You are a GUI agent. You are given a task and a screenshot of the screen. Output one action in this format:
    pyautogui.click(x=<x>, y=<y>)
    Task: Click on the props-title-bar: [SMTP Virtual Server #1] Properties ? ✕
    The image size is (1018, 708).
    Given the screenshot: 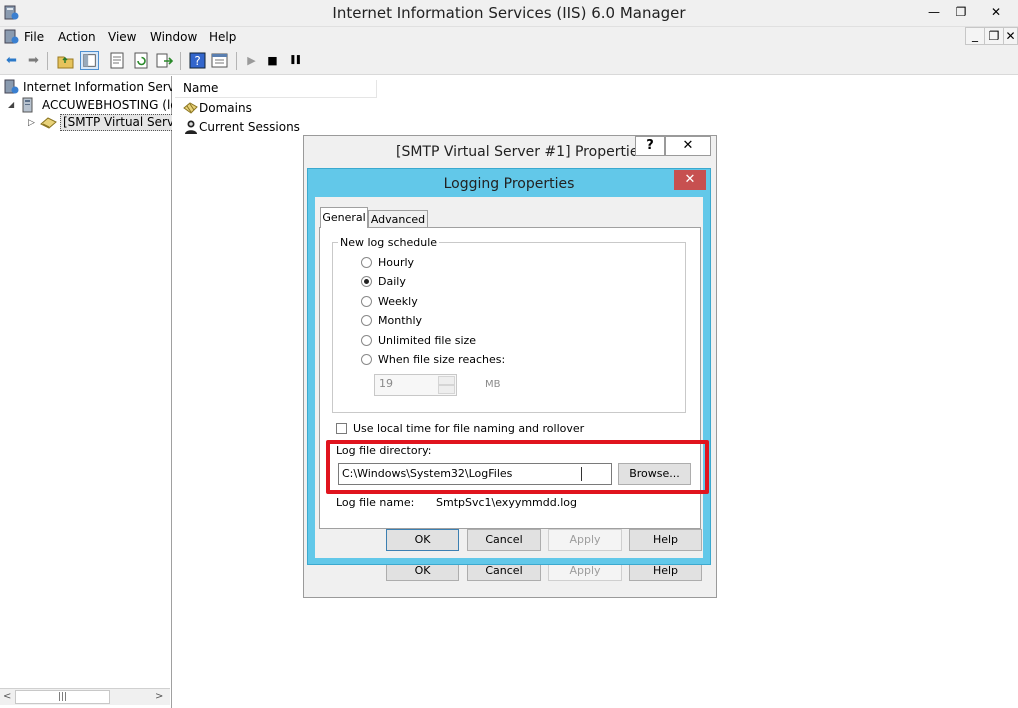 What is the action you would take?
    pyautogui.click(x=510, y=152)
    